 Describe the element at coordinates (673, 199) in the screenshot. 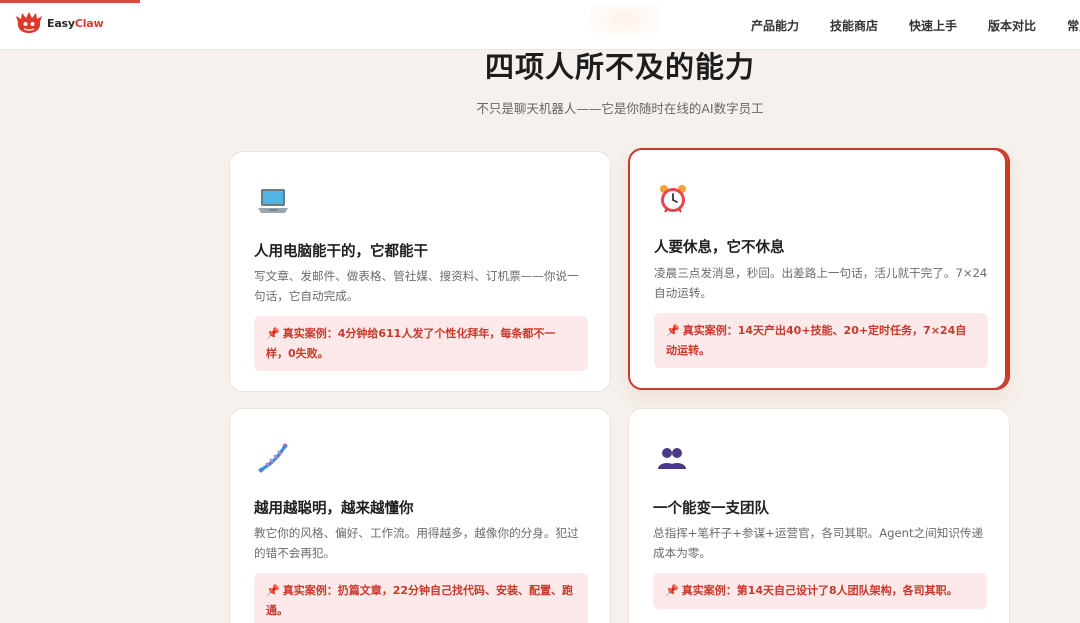

I see `alarm-clock-icon` at that location.